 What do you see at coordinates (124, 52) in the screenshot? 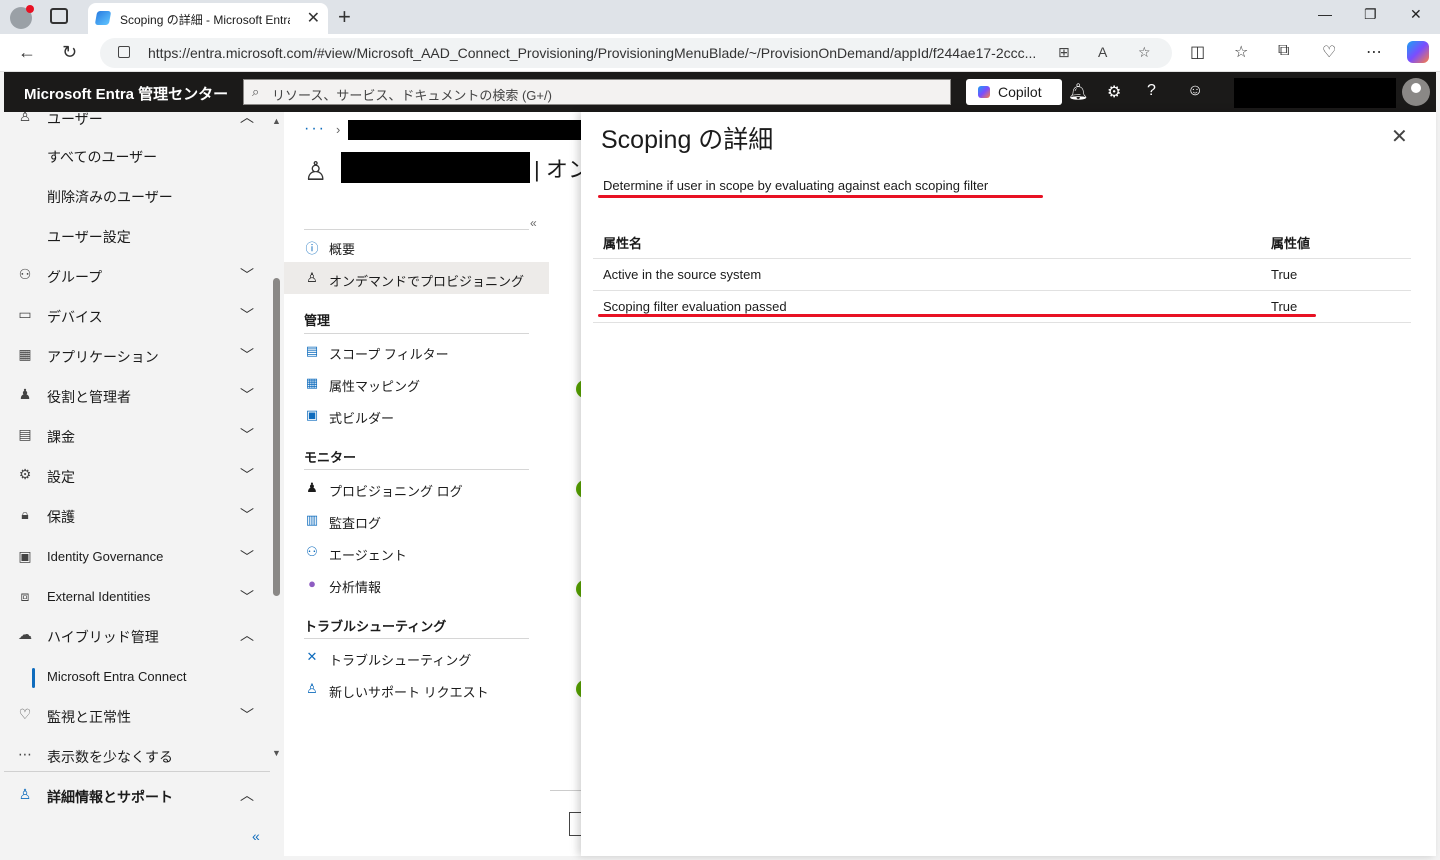
I see `lock-icon` at bounding box center [124, 52].